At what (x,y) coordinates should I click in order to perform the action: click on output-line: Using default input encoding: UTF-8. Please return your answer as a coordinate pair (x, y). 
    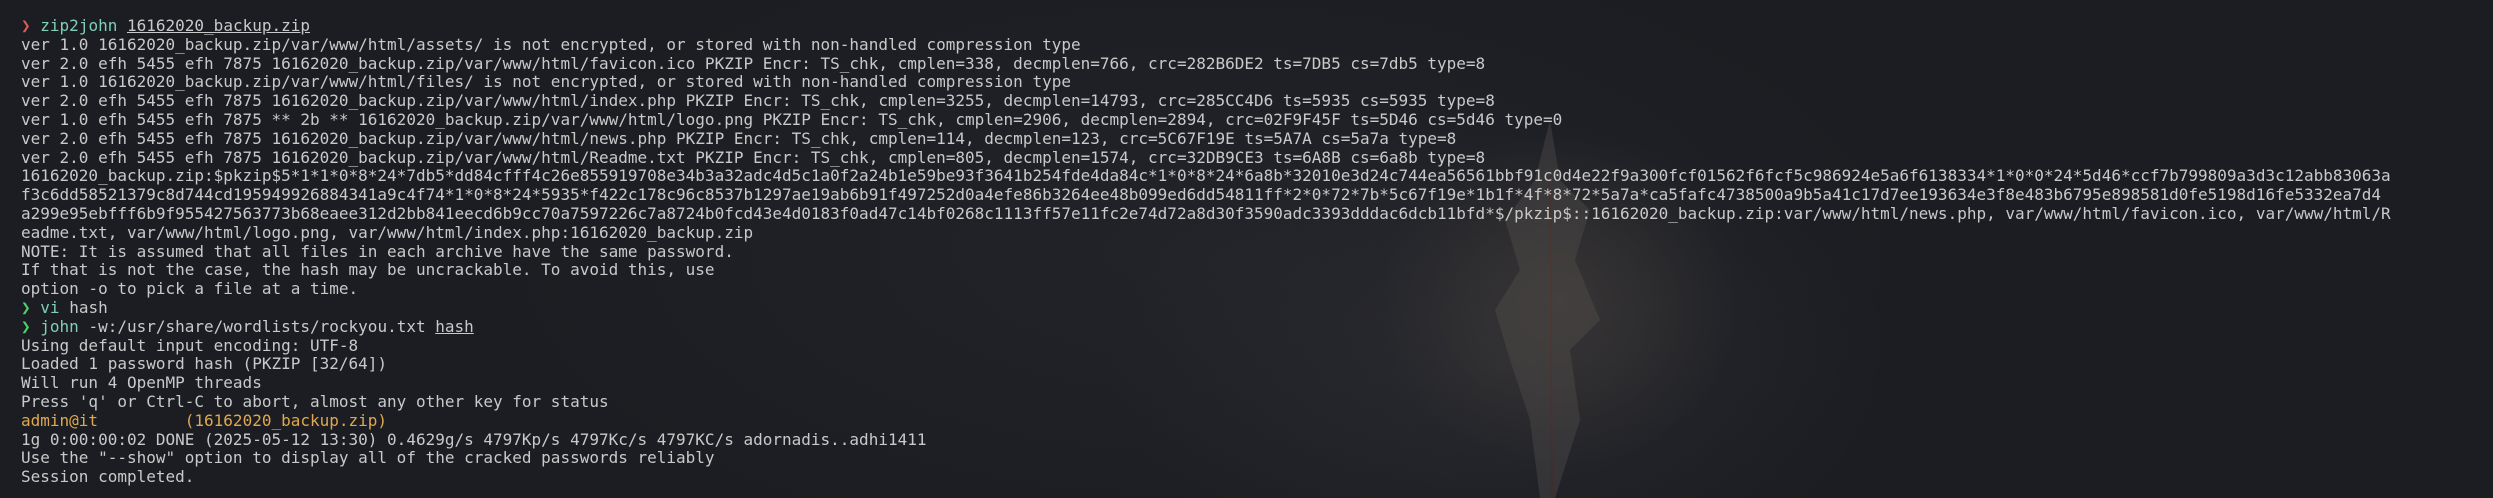
    Looking at the image, I should click on (190, 345).